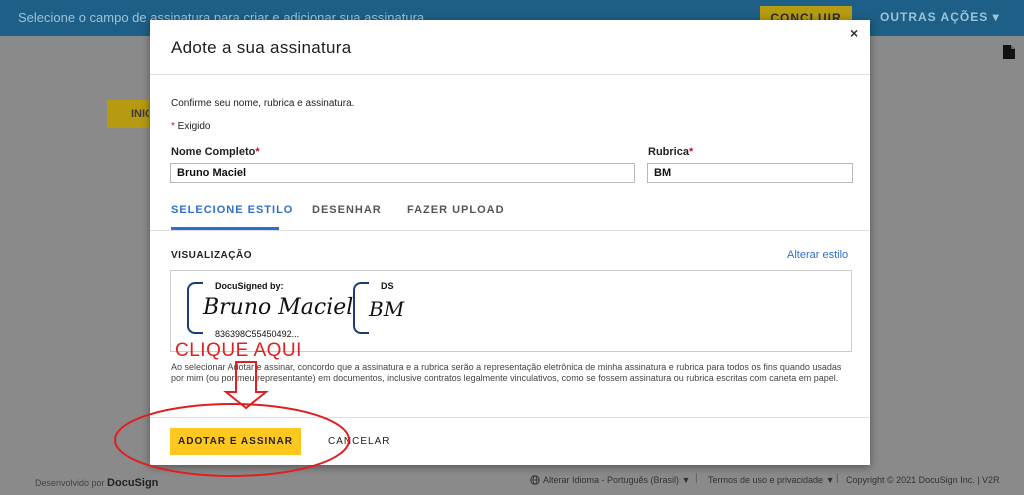  I want to click on highlight-ellipse, so click(232, 440).